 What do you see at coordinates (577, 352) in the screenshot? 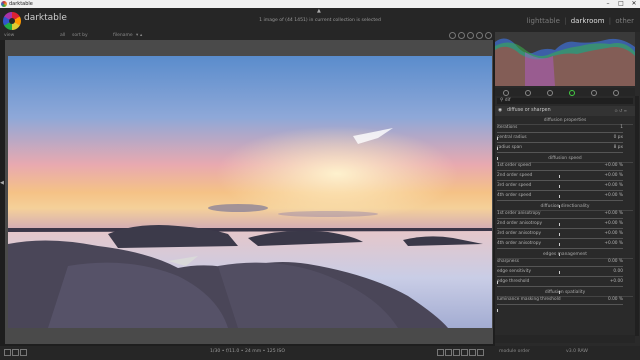
I see `module-order-value: v3.0 RAW` at bounding box center [577, 352].